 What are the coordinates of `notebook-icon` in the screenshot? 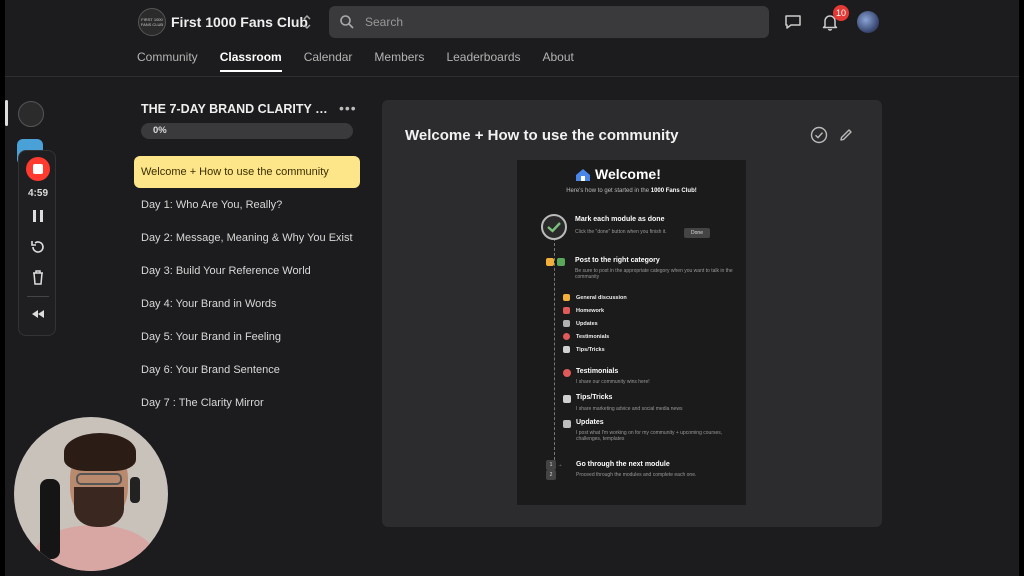 It's located at (566, 310).